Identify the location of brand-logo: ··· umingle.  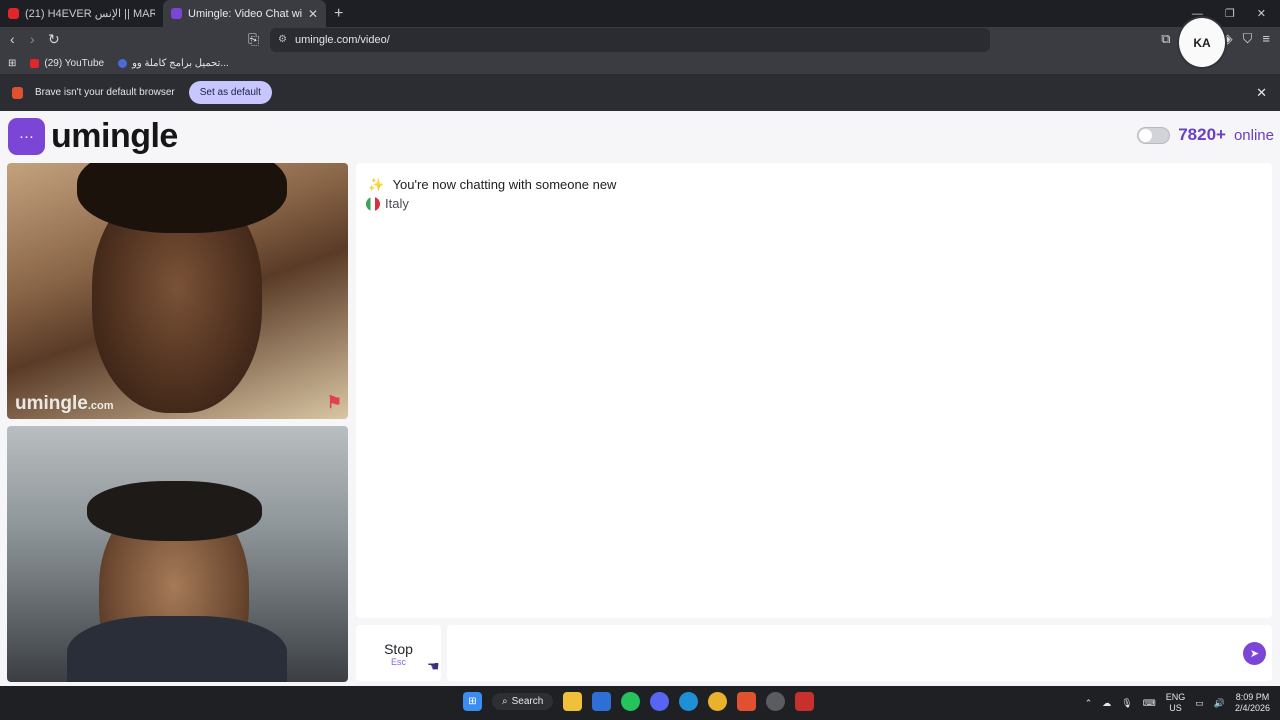
(93, 136).